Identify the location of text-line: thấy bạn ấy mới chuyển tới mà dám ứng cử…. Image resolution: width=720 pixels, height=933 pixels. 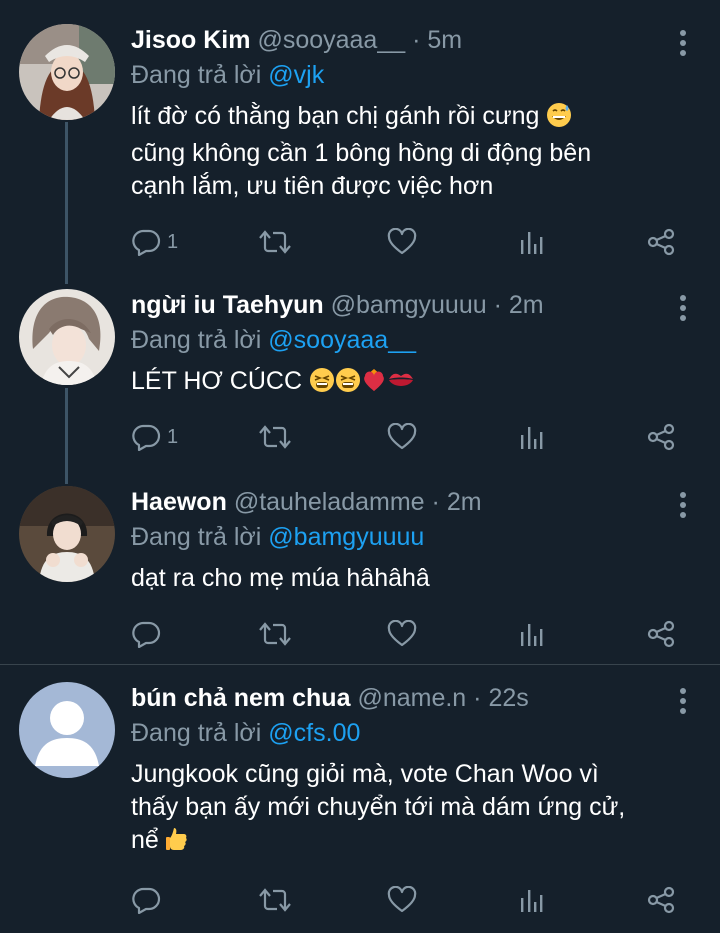
(378, 807).